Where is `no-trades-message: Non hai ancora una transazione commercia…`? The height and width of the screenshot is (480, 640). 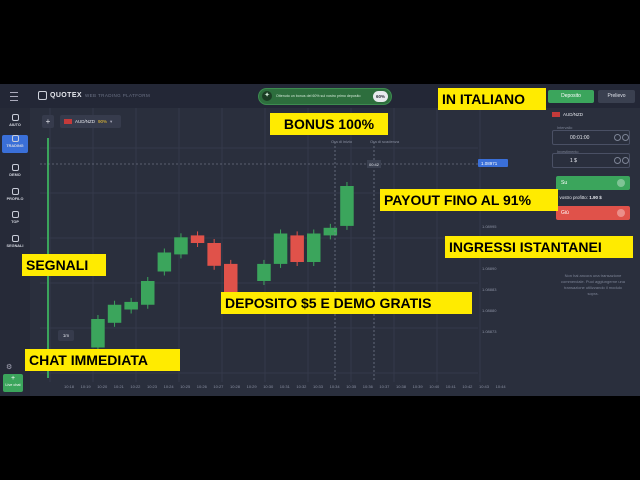
no-trades-message: Non hai ancora una transazione commercia… is located at coordinates (593, 284).